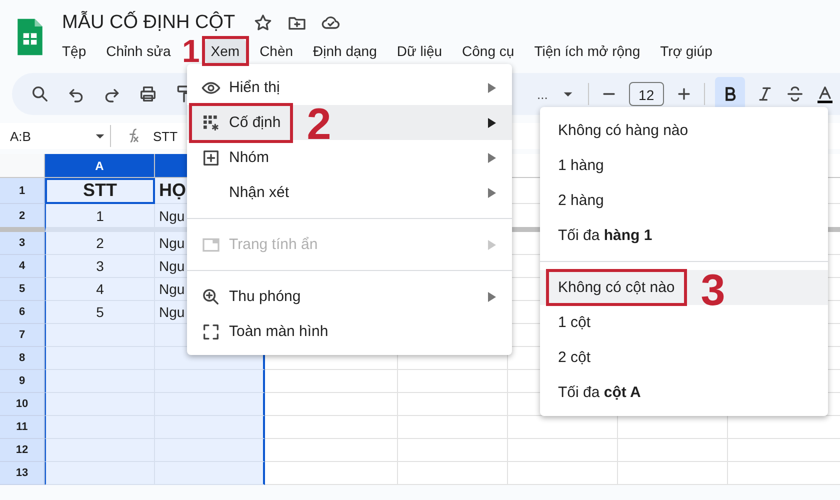 The width and height of the screenshot is (840, 500). What do you see at coordinates (684, 357) in the screenshot?
I see `menu-item: 2 cột` at bounding box center [684, 357].